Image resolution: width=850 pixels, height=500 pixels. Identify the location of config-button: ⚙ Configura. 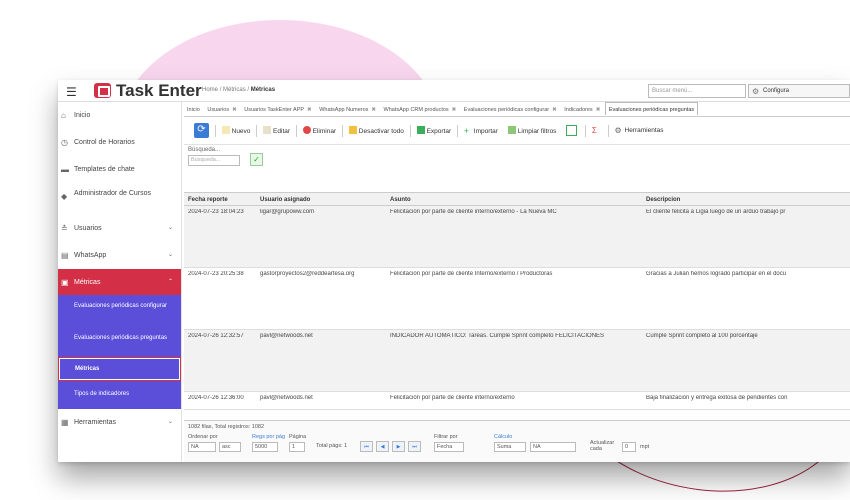
(799, 91).